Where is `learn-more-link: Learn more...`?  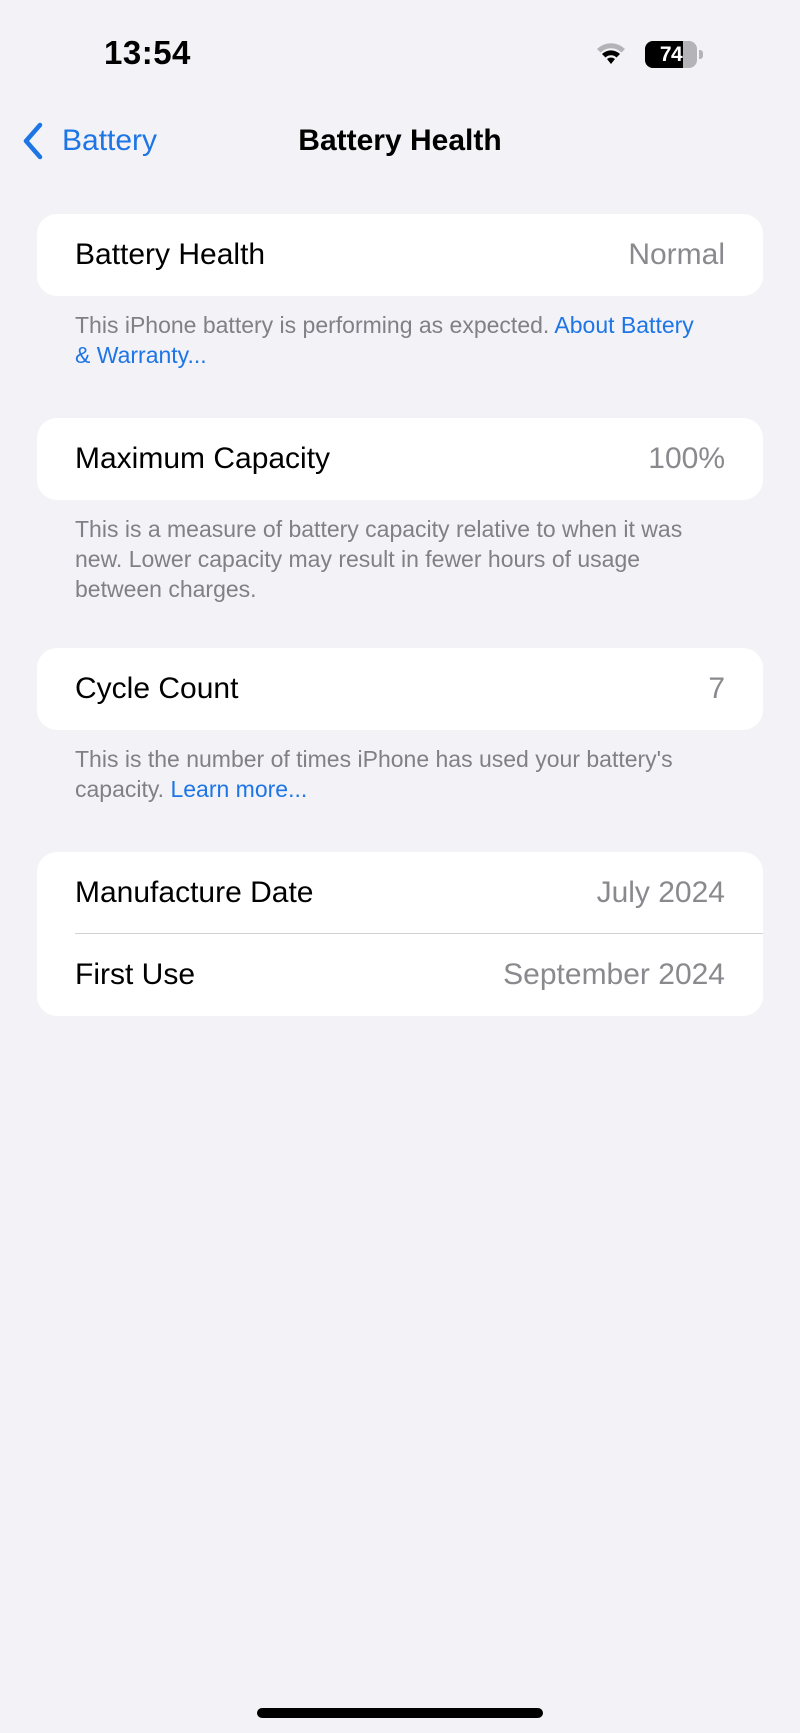
learn-more-link: Learn more... is located at coordinates (238, 789).